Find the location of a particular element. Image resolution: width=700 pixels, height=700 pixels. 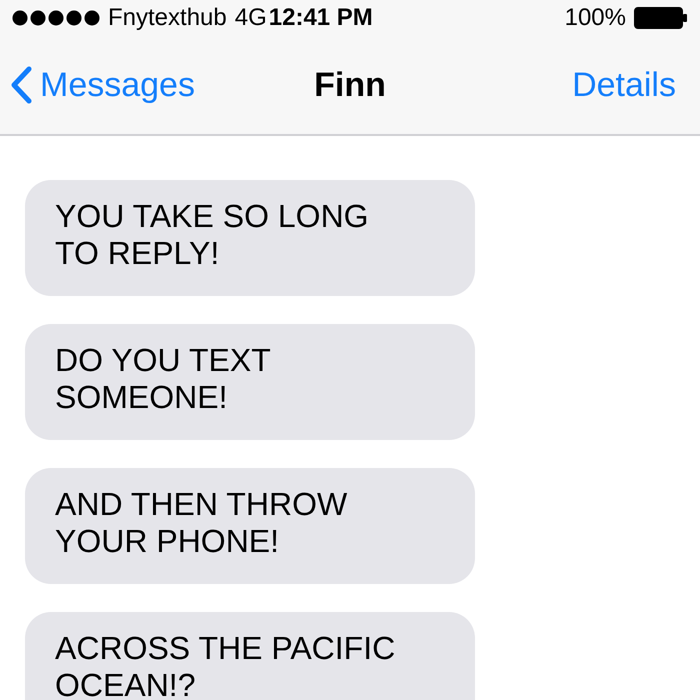

battery-percentage: 100% is located at coordinates (595, 18).